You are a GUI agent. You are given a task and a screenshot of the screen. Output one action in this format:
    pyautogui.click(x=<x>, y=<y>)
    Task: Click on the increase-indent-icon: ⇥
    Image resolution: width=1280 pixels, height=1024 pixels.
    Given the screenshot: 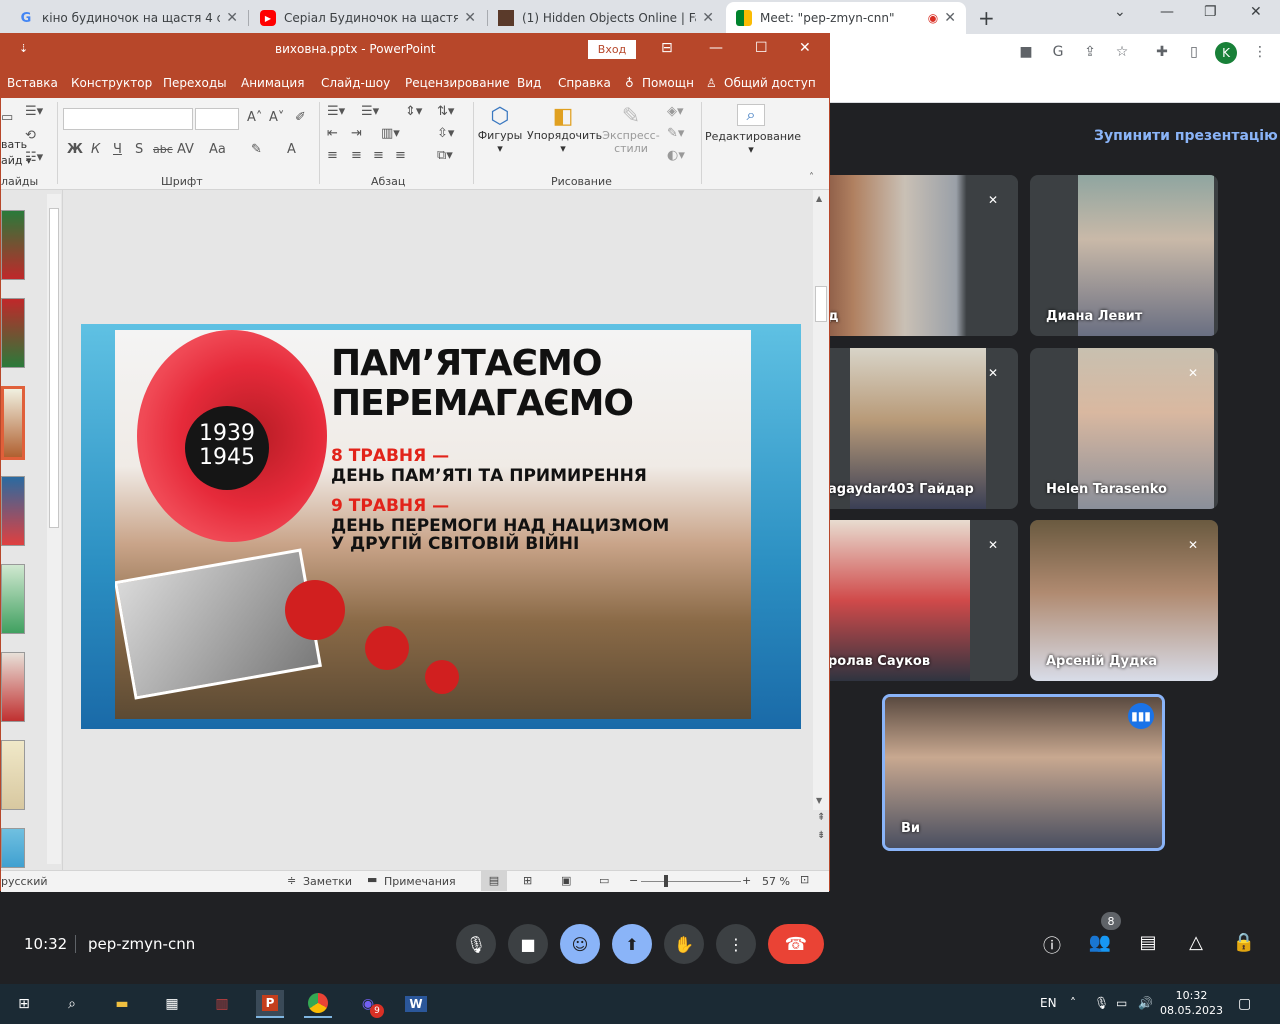 What is the action you would take?
    pyautogui.click(x=356, y=133)
    